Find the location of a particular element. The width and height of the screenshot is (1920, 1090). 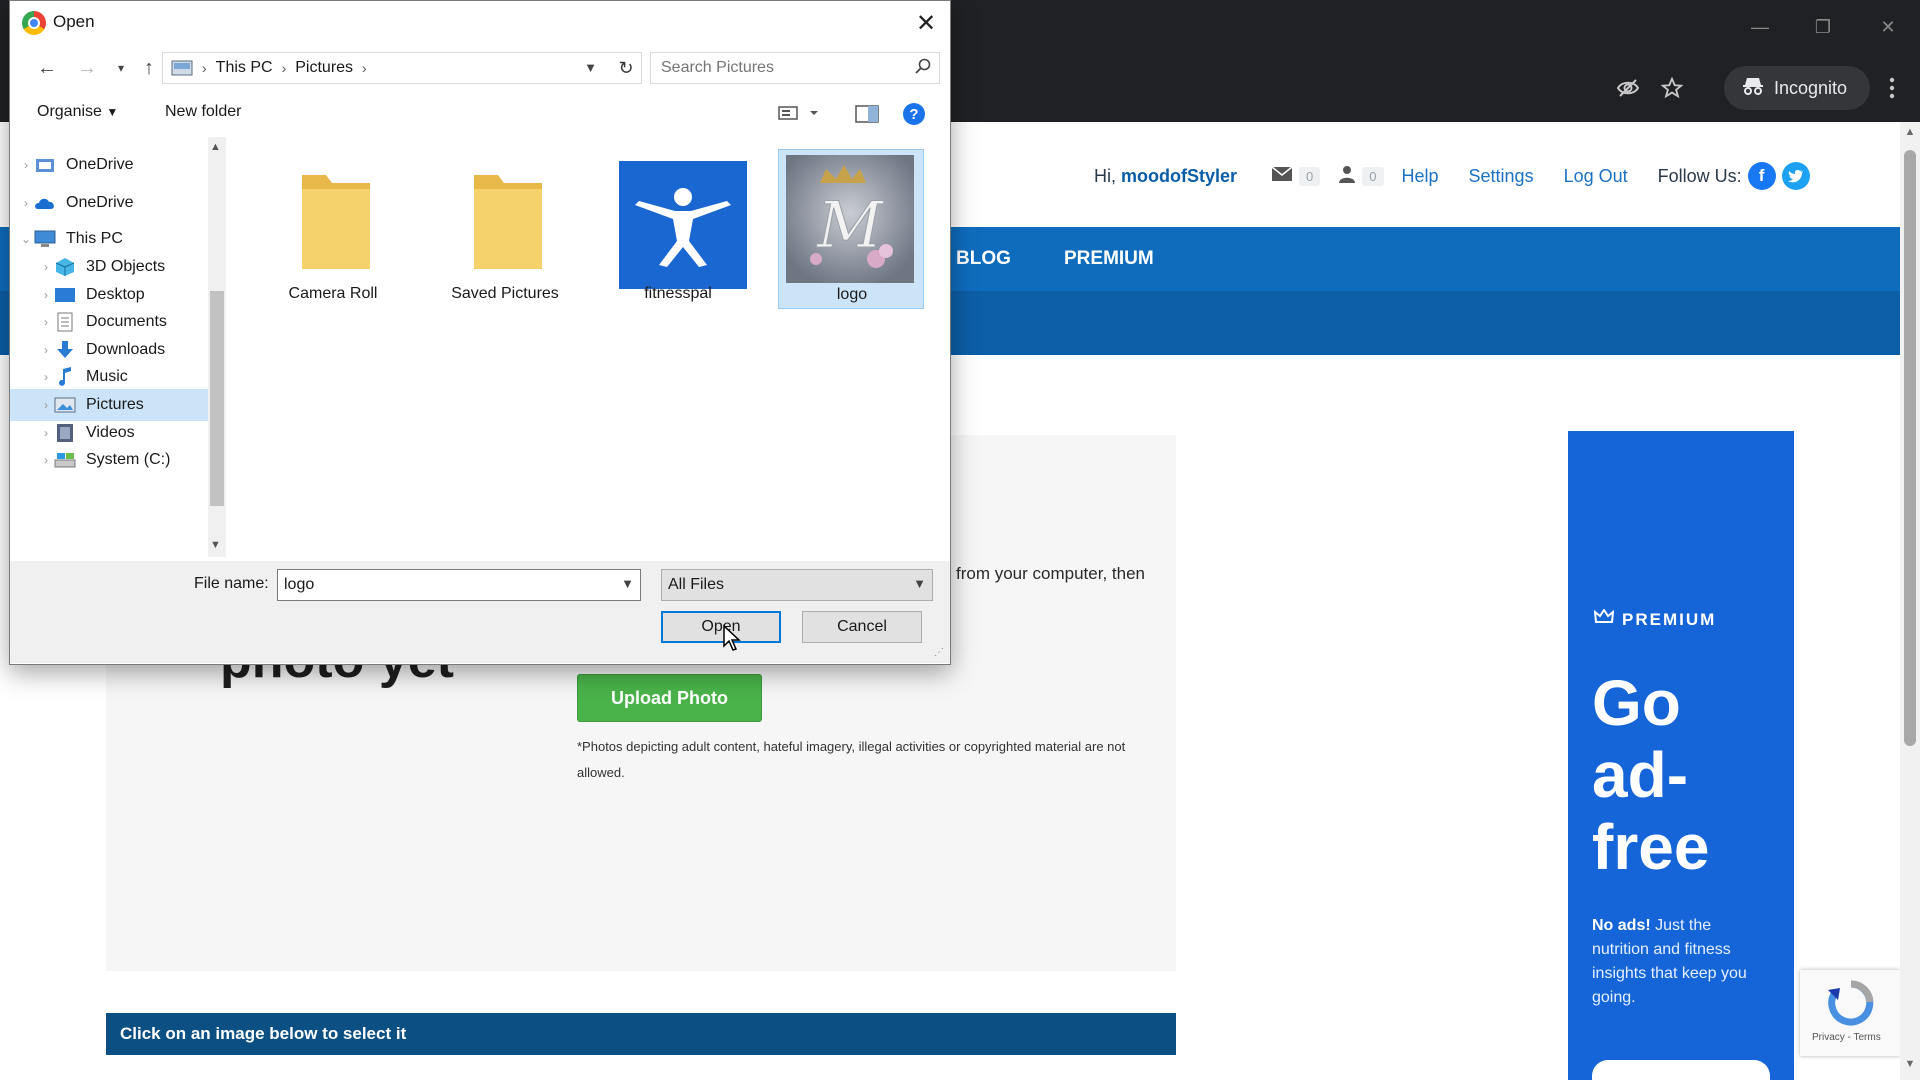

preview-pane-icon is located at coordinates (867, 116).